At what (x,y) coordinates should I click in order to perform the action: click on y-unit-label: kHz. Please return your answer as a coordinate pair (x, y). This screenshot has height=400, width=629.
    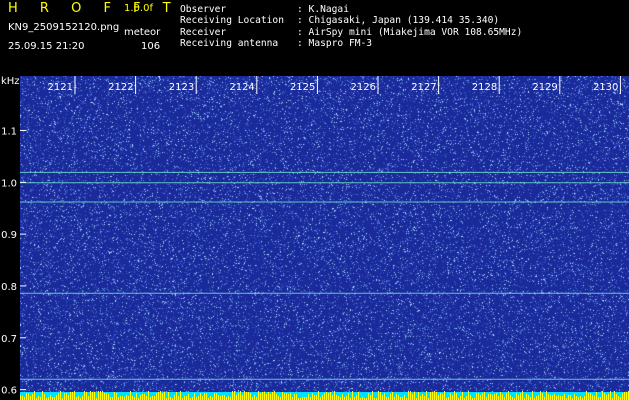
    Looking at the image, I should click on (10, 81).